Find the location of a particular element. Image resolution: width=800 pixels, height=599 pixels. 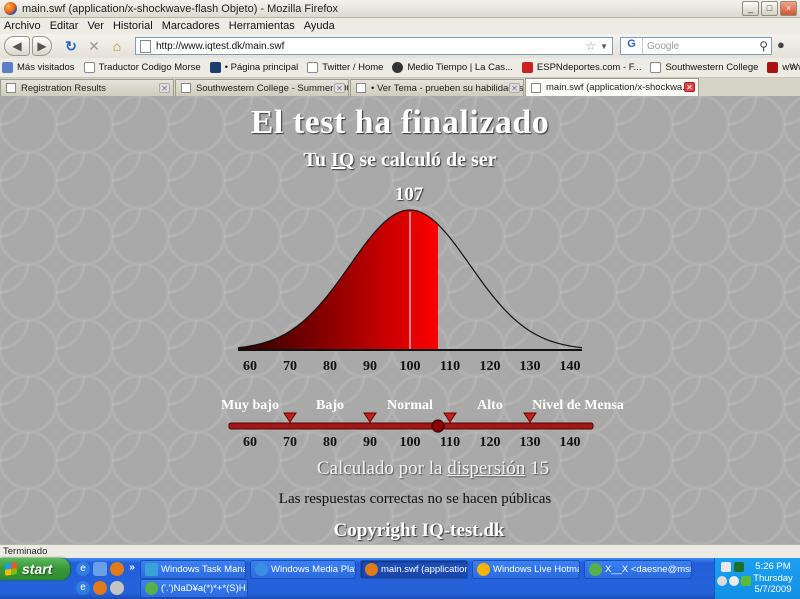

classification-label: Alto is located at coordinates (490, 405).